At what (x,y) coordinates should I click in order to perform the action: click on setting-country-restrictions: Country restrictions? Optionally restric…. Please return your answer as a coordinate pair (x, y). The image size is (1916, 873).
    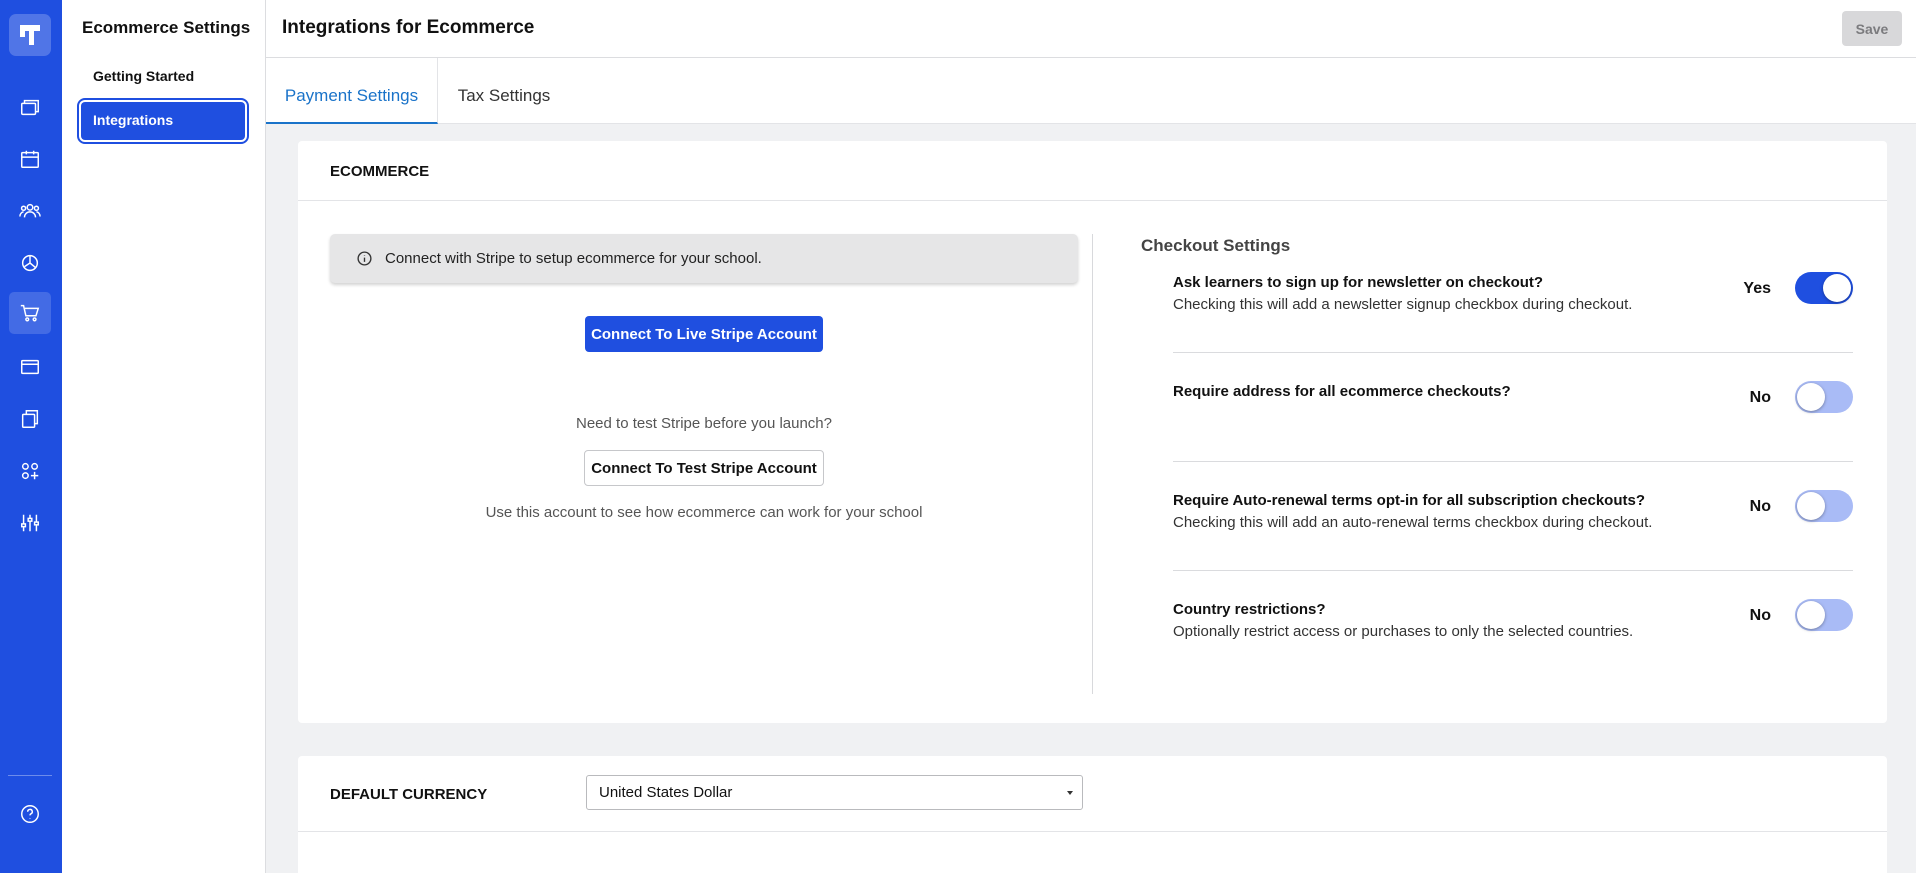
    Looking at the image, I should click on (1513, 619).